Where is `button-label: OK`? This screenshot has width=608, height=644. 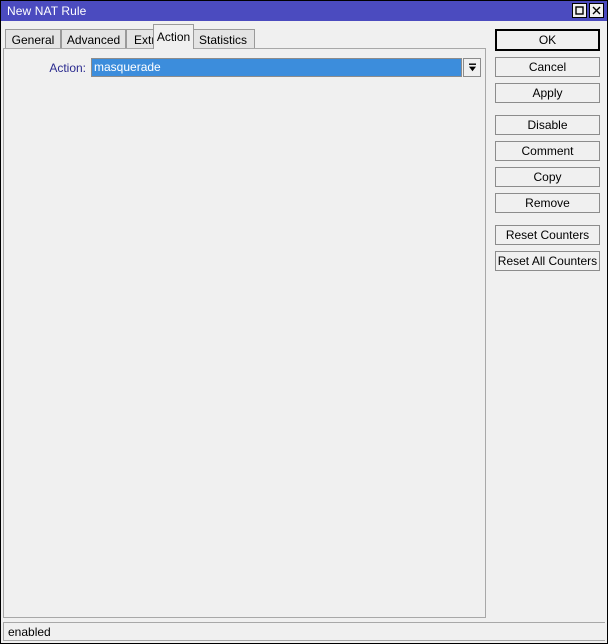 button-label: OK is located at coordinates (547, 40).